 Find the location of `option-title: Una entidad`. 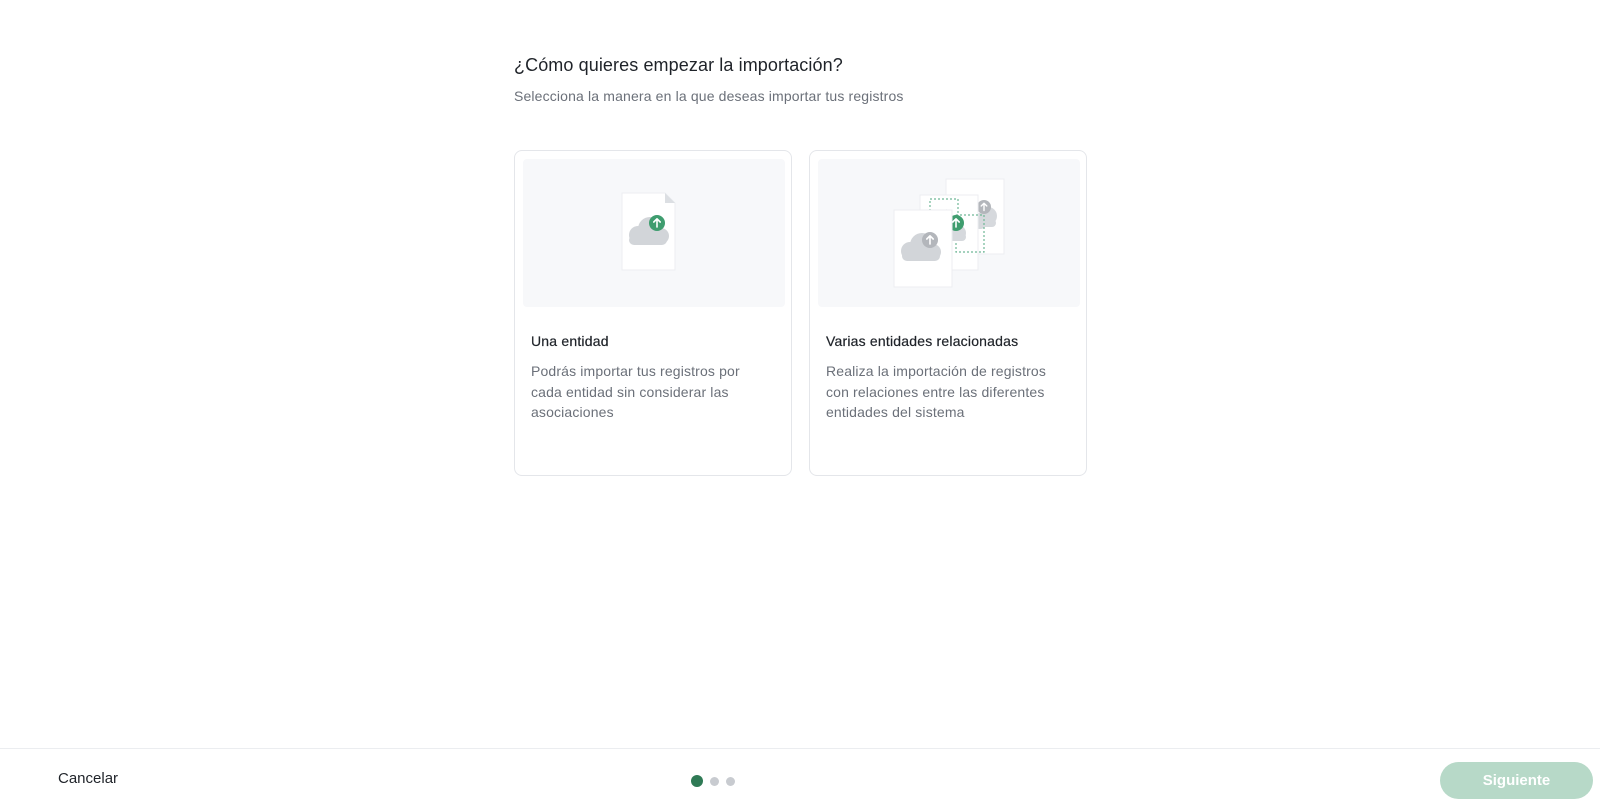

option-title: Una entidad is located at coordinates (570, 341).